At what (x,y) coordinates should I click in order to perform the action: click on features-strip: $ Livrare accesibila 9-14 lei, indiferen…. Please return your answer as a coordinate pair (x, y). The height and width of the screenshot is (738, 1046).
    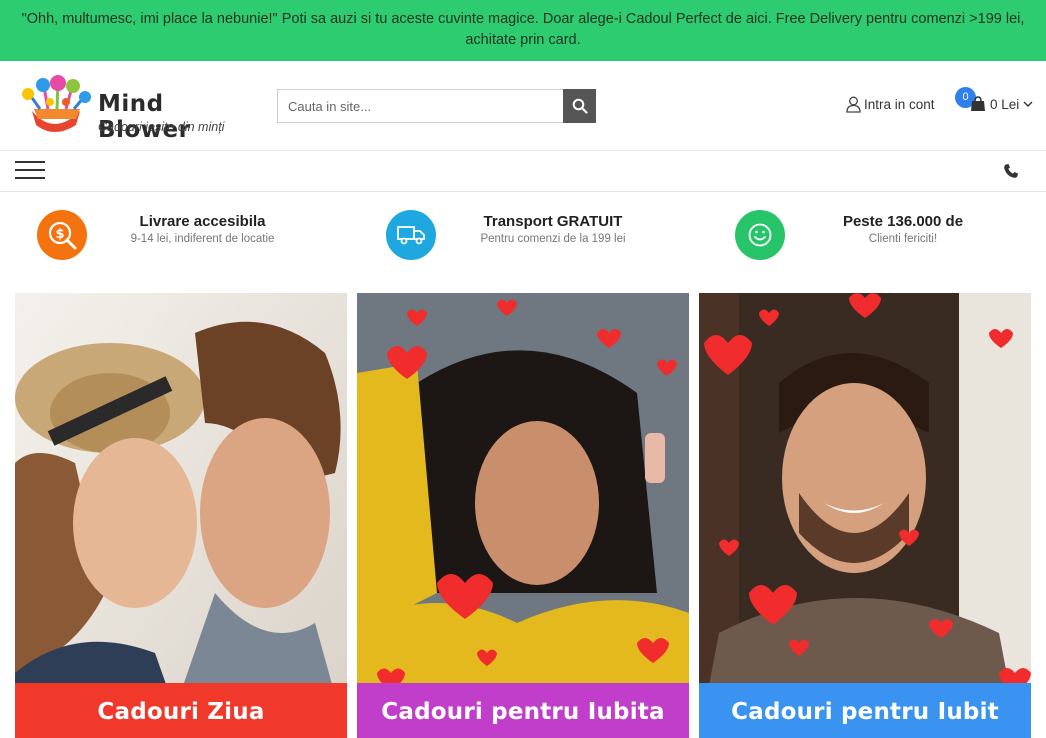
    Looking at the image, I should click on (523, 237).